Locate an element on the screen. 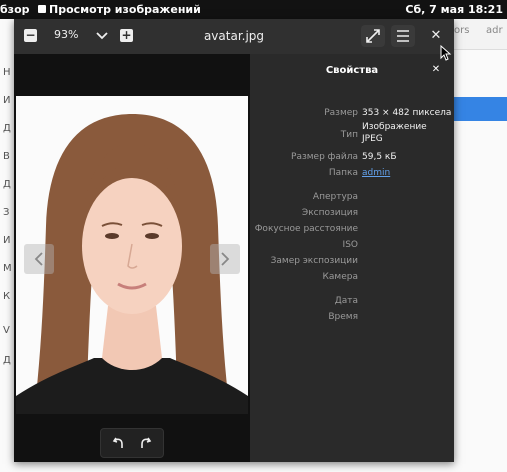 The width and height of the screenshot is (507, 472). properties-title: Свойства is located at coordinates (352, 70).